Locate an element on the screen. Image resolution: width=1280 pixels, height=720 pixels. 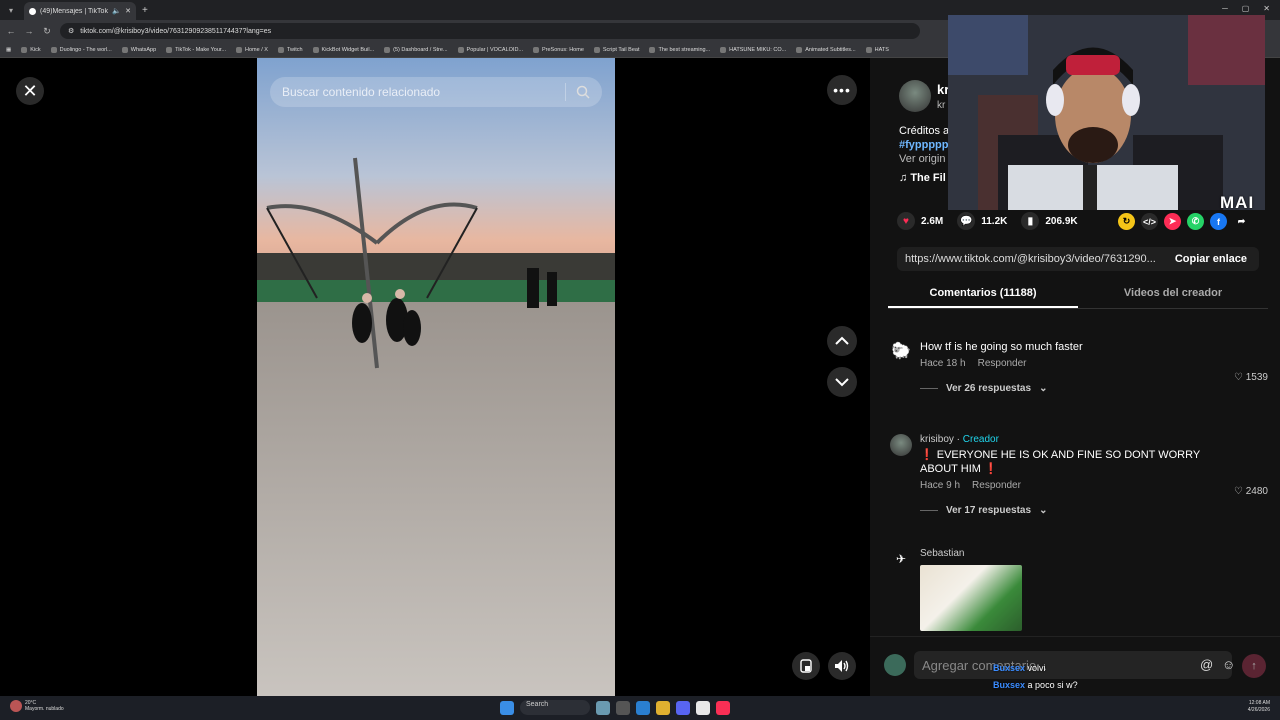
bookmark-item: PreSonus: Home is located at coordinates (558, 49).